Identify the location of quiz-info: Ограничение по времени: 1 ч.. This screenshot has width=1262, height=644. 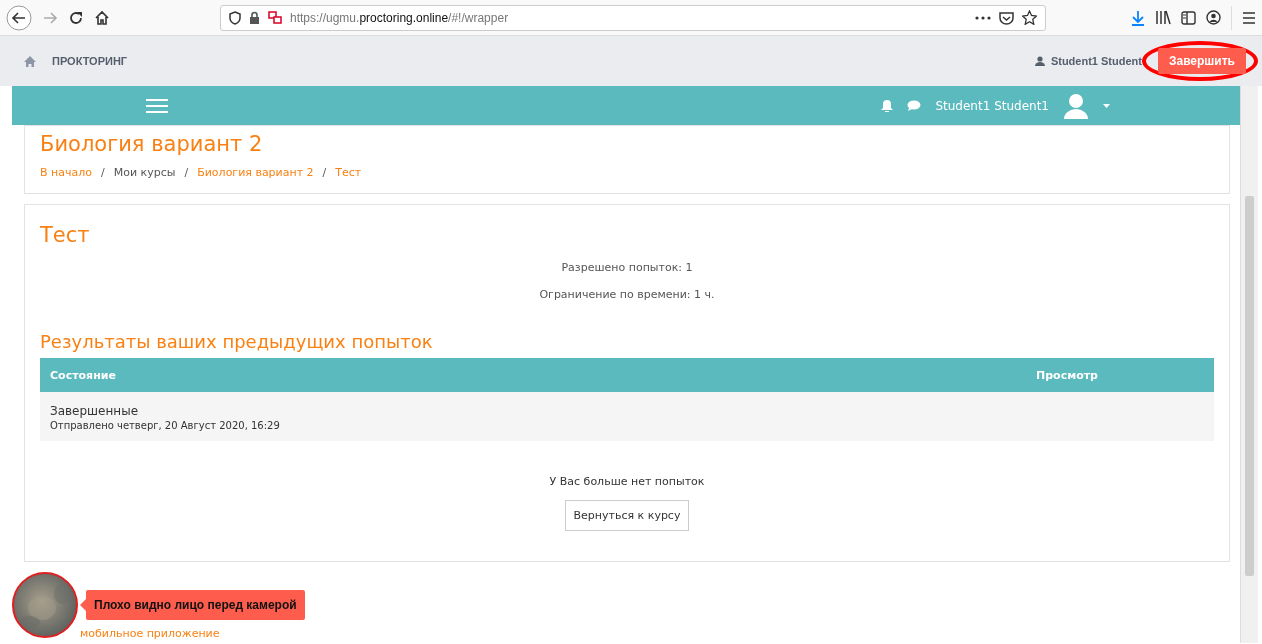
(627, 294).